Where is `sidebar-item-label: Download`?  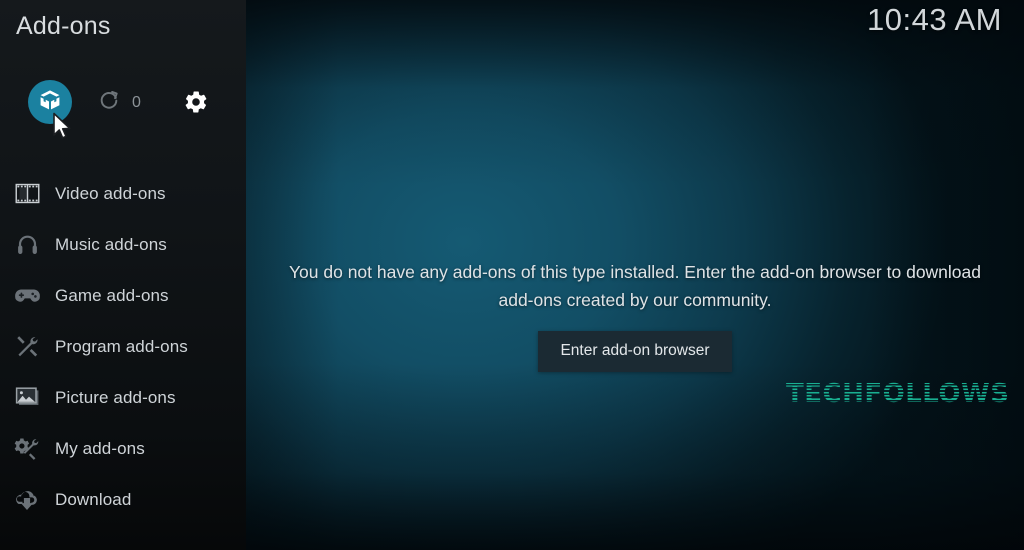 sidebar-item-label: Download is located at coordinates (93, 499).